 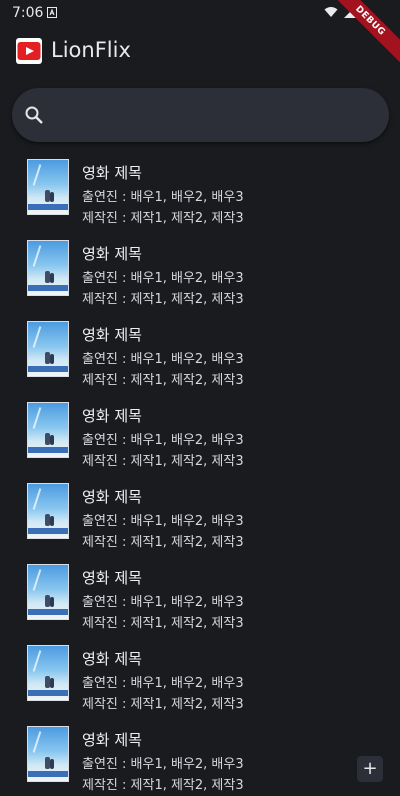 What do you see at coordinates (52, 12) in the screenshot?
I see `notification-icon` at bounding box center [52, 12].